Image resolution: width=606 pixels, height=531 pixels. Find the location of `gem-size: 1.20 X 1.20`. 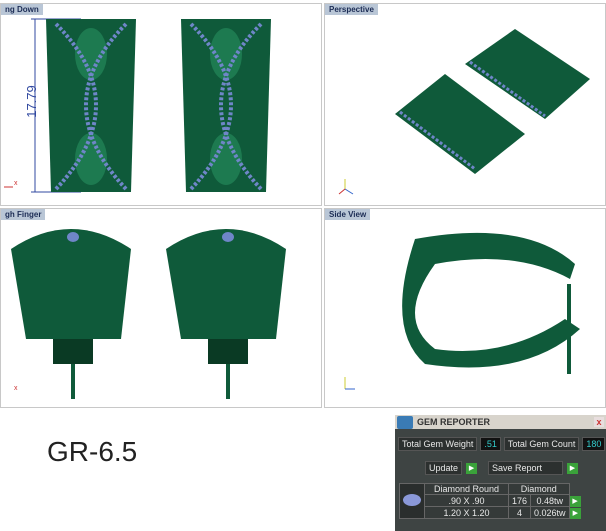

gem-size: 1.20 X 1.20 is located at coordinates (466, 512).